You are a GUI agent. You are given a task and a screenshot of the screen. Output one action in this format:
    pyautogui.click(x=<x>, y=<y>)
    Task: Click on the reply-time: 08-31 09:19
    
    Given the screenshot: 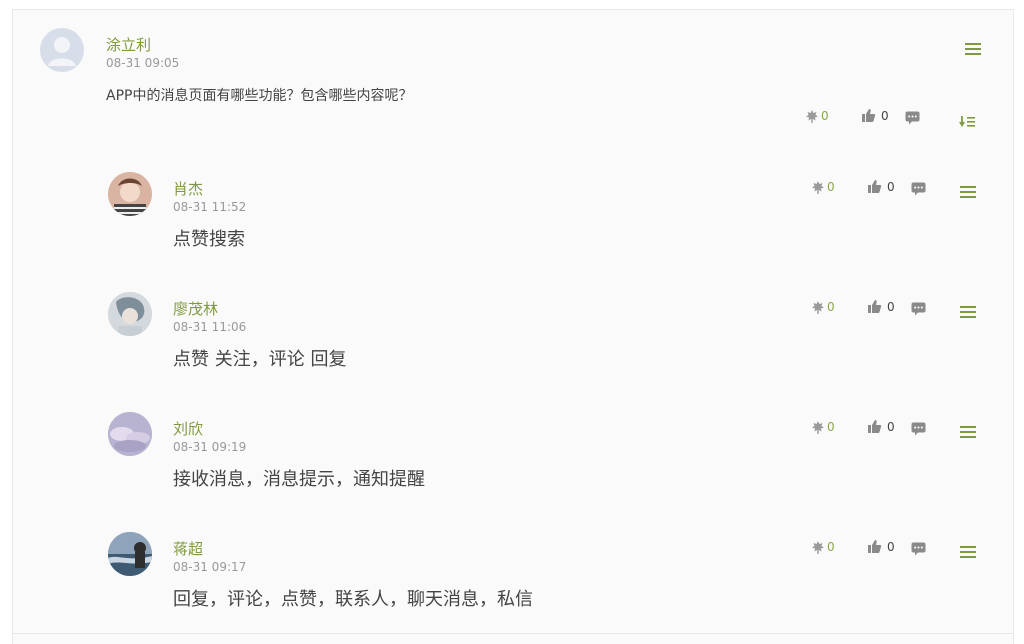 What is the action you would take?
    pyautogui.click(x=210, y=447)
    